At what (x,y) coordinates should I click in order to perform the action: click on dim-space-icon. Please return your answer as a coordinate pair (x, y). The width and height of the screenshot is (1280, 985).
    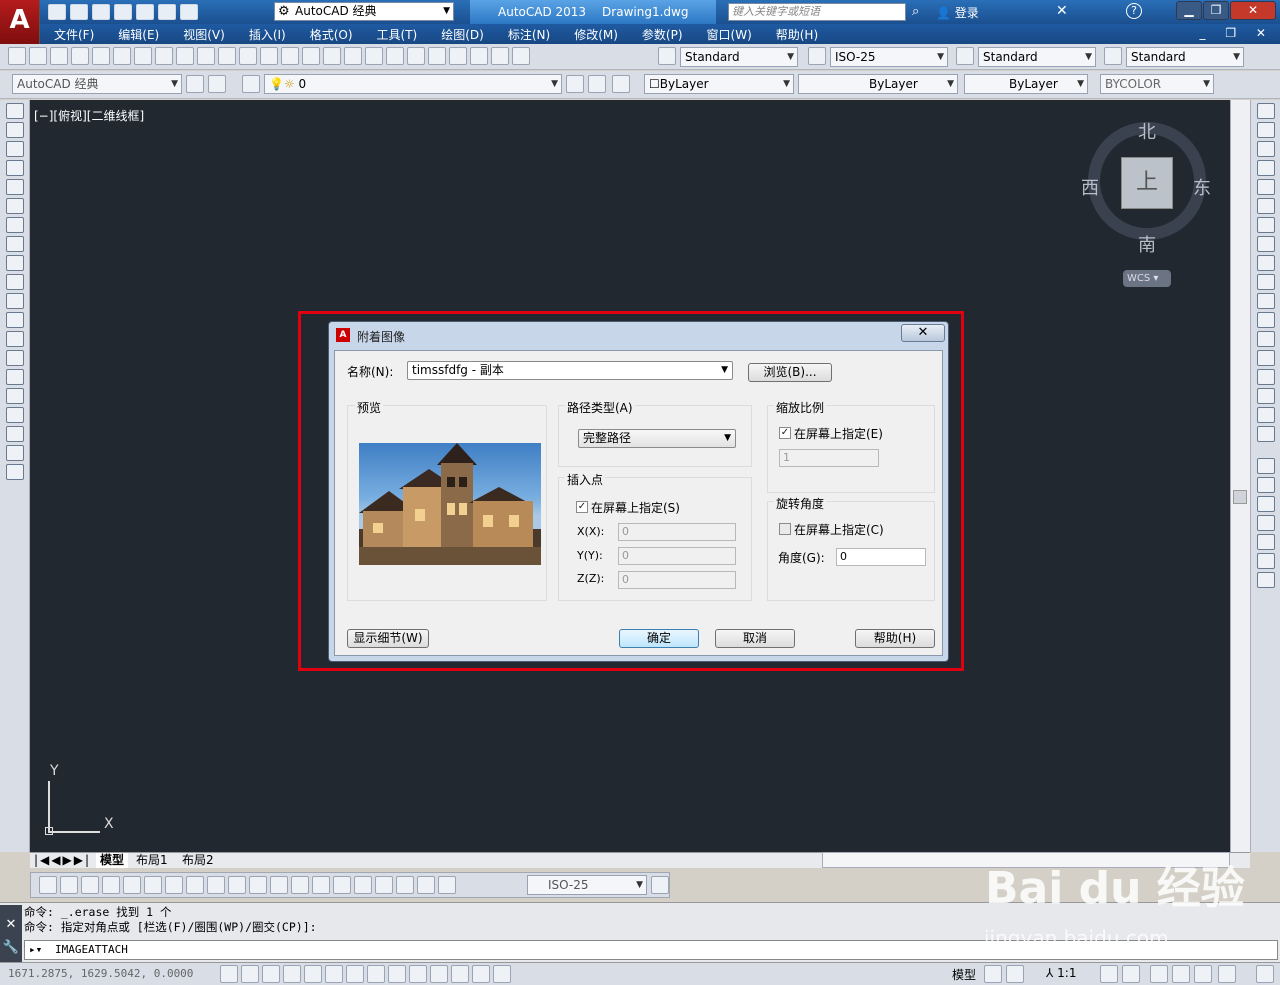
    Looking at the image, I should click on (279, 885).